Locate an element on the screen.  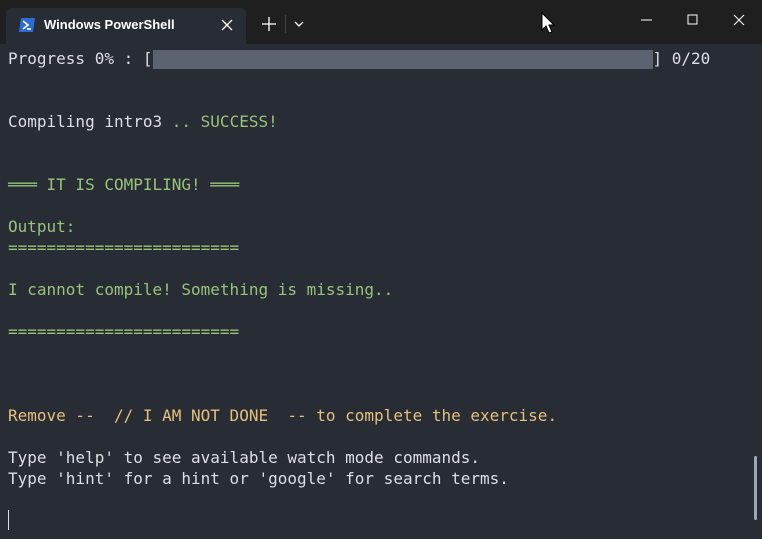
progress-bar is located at coordinates (402, 59).